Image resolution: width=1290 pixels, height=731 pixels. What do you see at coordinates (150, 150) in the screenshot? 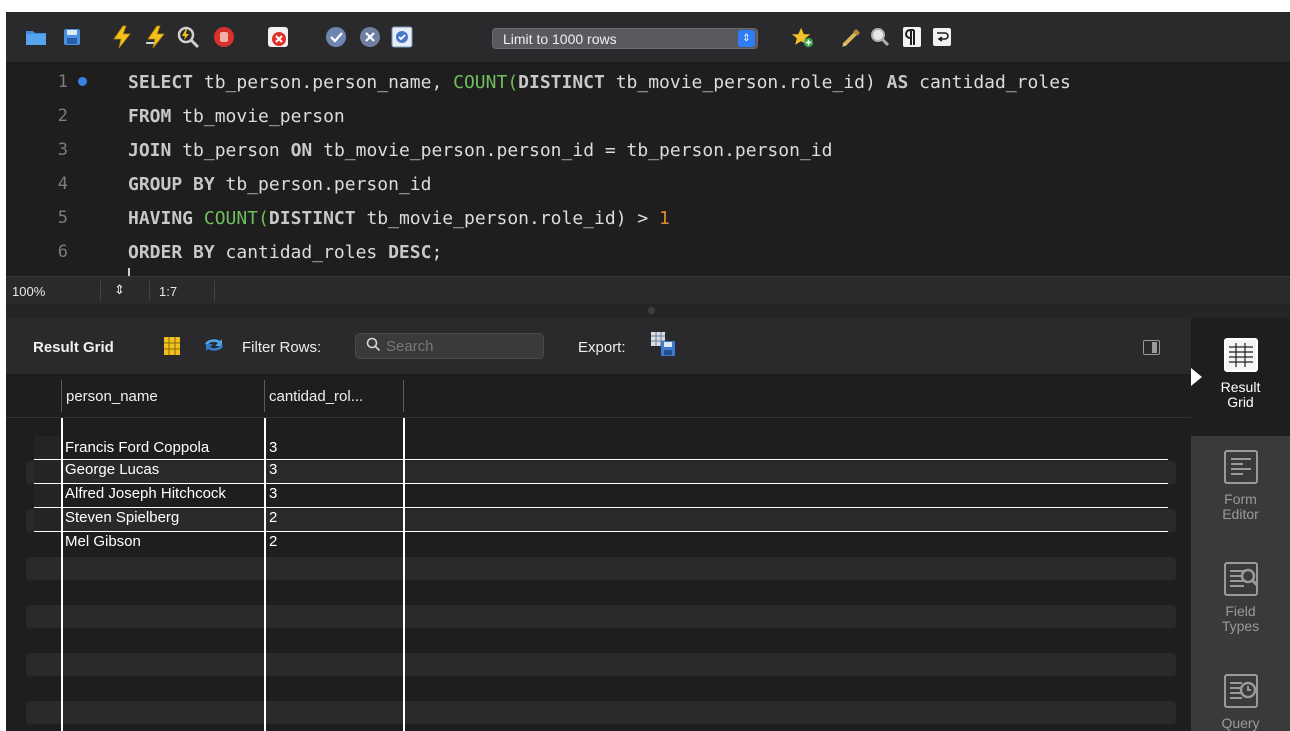
I see `keyword: JOIN` at bounding box center [150, 150].